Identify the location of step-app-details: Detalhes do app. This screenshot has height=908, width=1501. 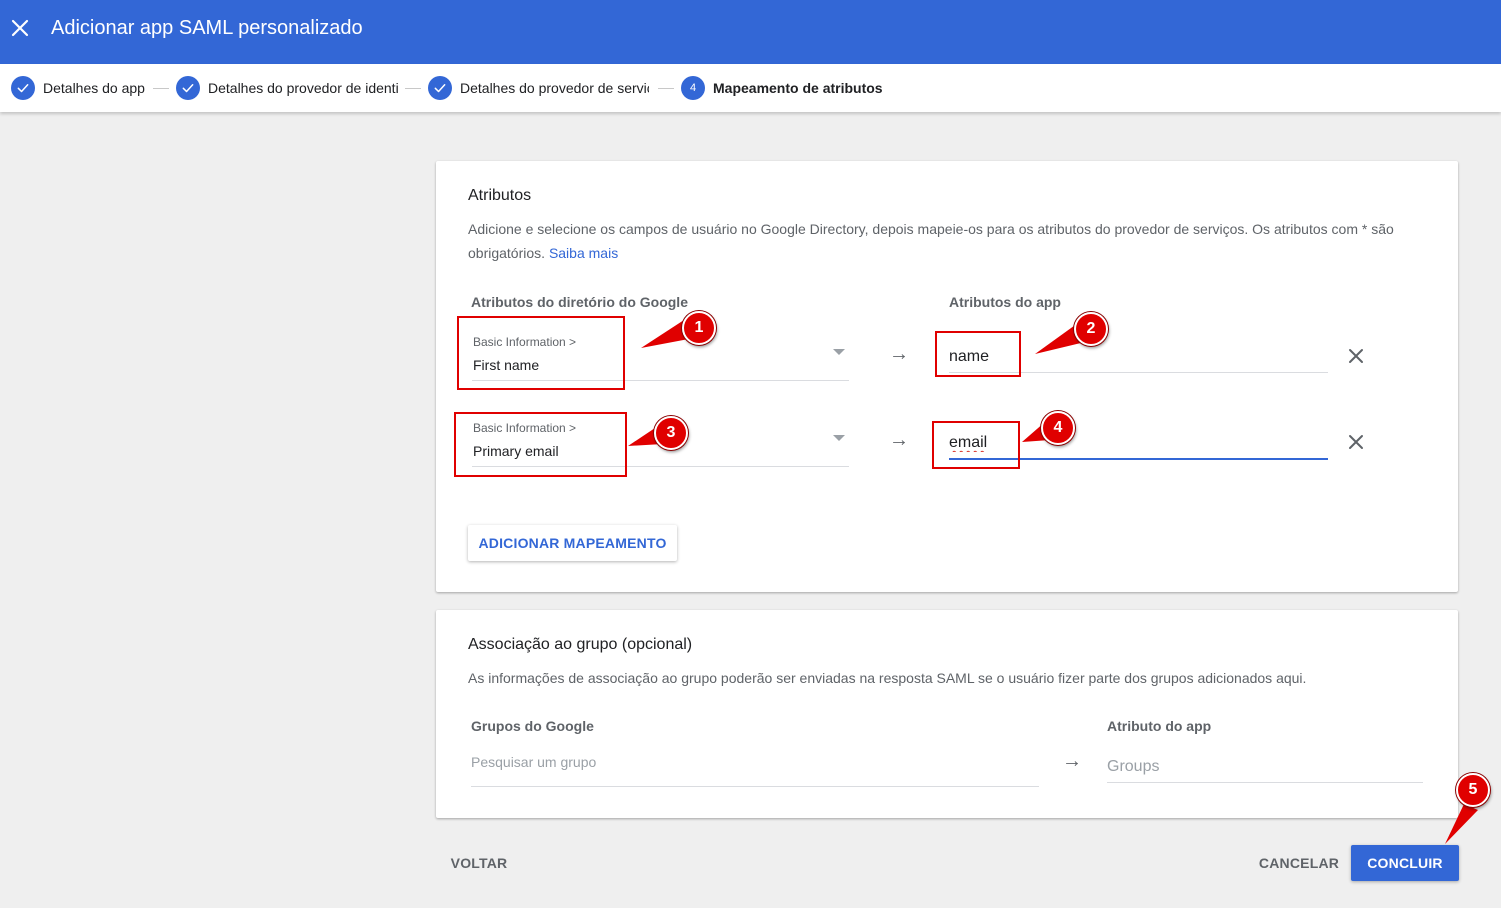
(78, 88).